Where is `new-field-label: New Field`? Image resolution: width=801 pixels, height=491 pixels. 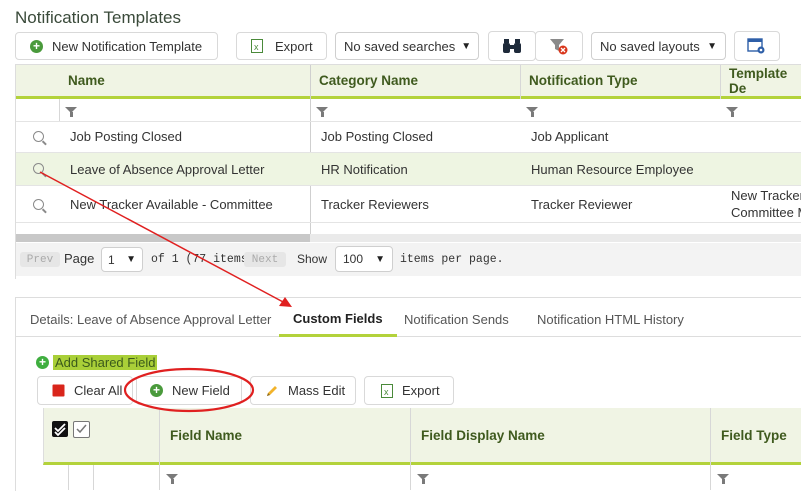 new-field-label: New Field is located at coordinates (201, 390).